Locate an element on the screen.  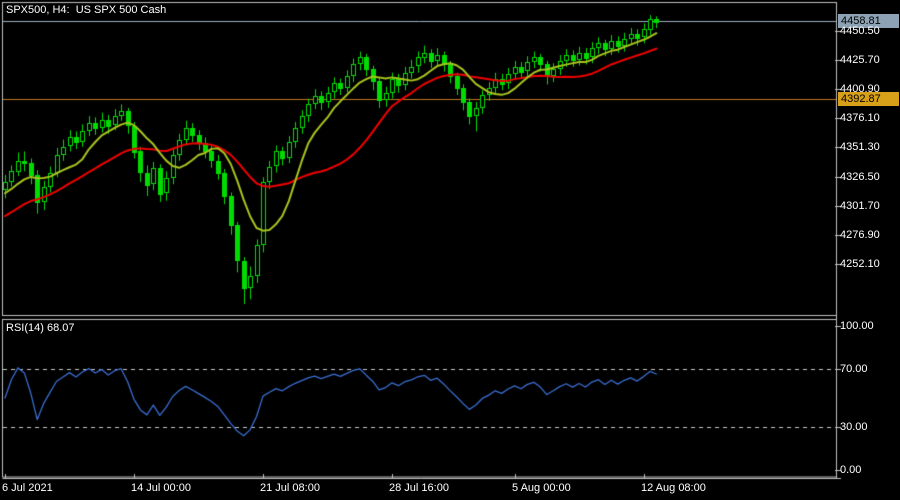
price-axis-label: 4252.10 is located at coordinates (860, 264).